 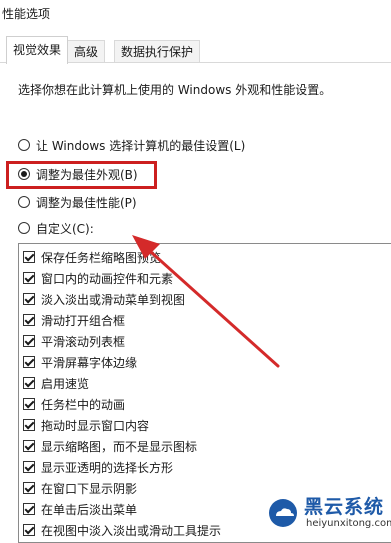 I want to click on effect-label: 在窗口下显示阴影, so click(x=89, y=488).